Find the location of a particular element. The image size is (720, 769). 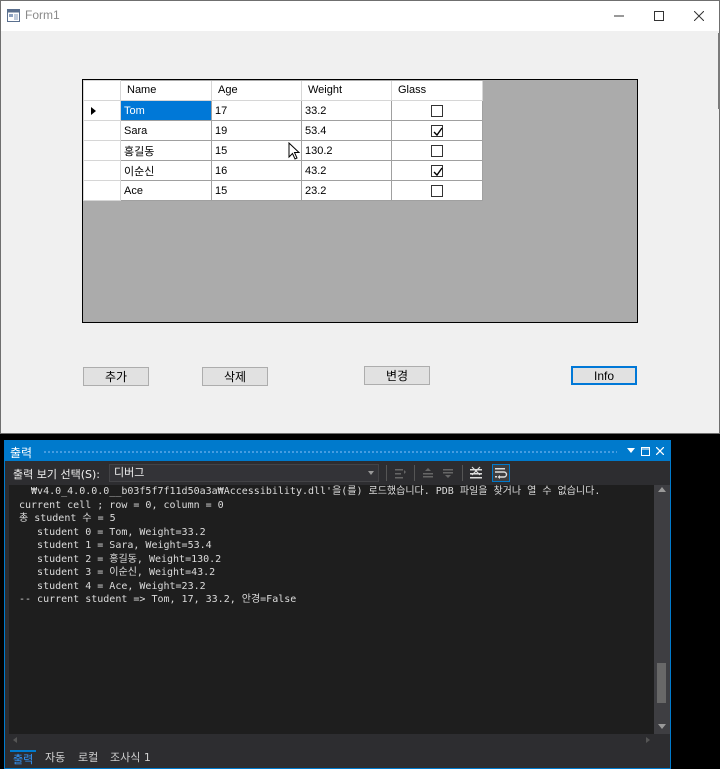

find-message-icon is located at coordinates (400, 474).